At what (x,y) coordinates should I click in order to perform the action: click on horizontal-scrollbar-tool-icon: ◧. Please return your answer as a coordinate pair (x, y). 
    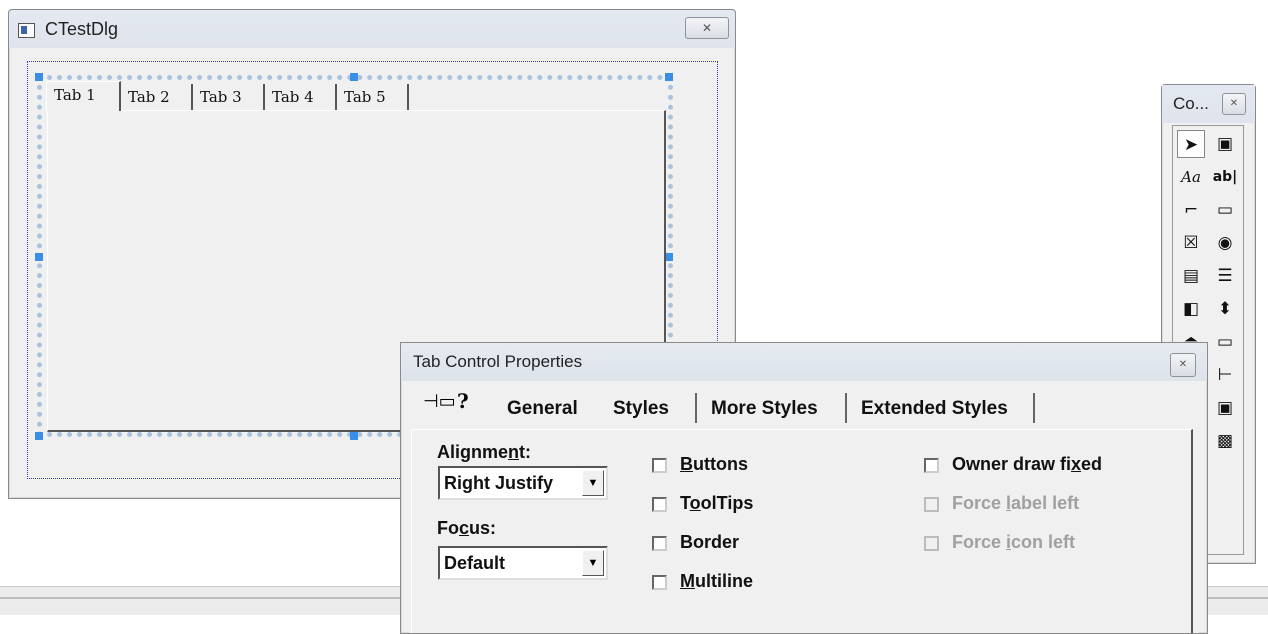
    Looking at the image, I should click on (1191, 309).